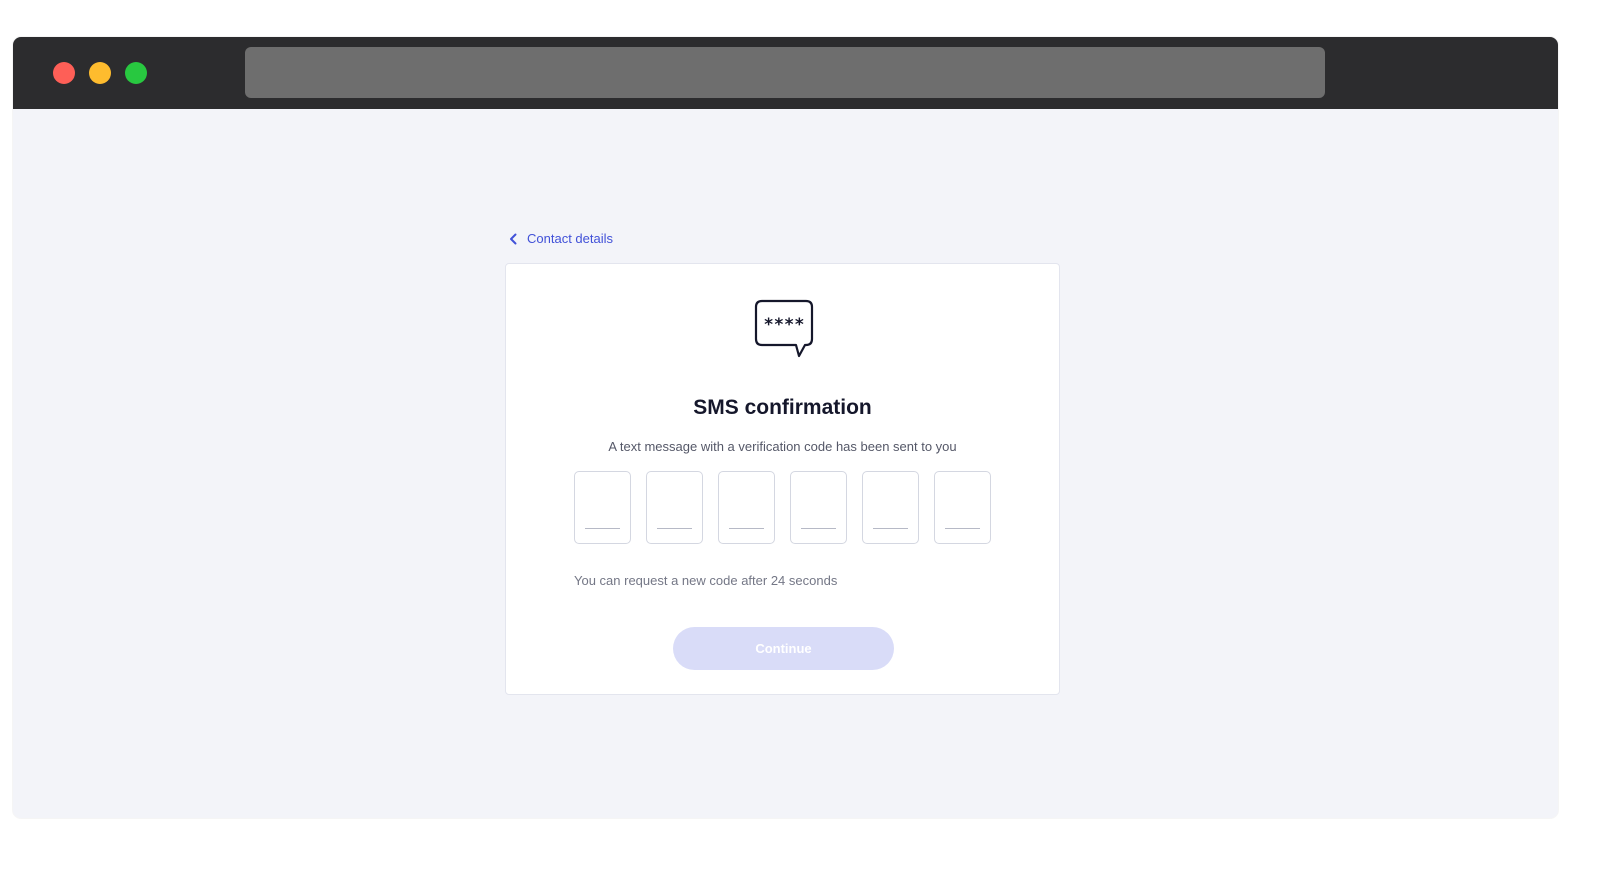 The height and width of the screenshot is (871, 1600). Describe the element at coordinates (782, 507) in the screenshot. I see `verification-code-inputs` at that location.